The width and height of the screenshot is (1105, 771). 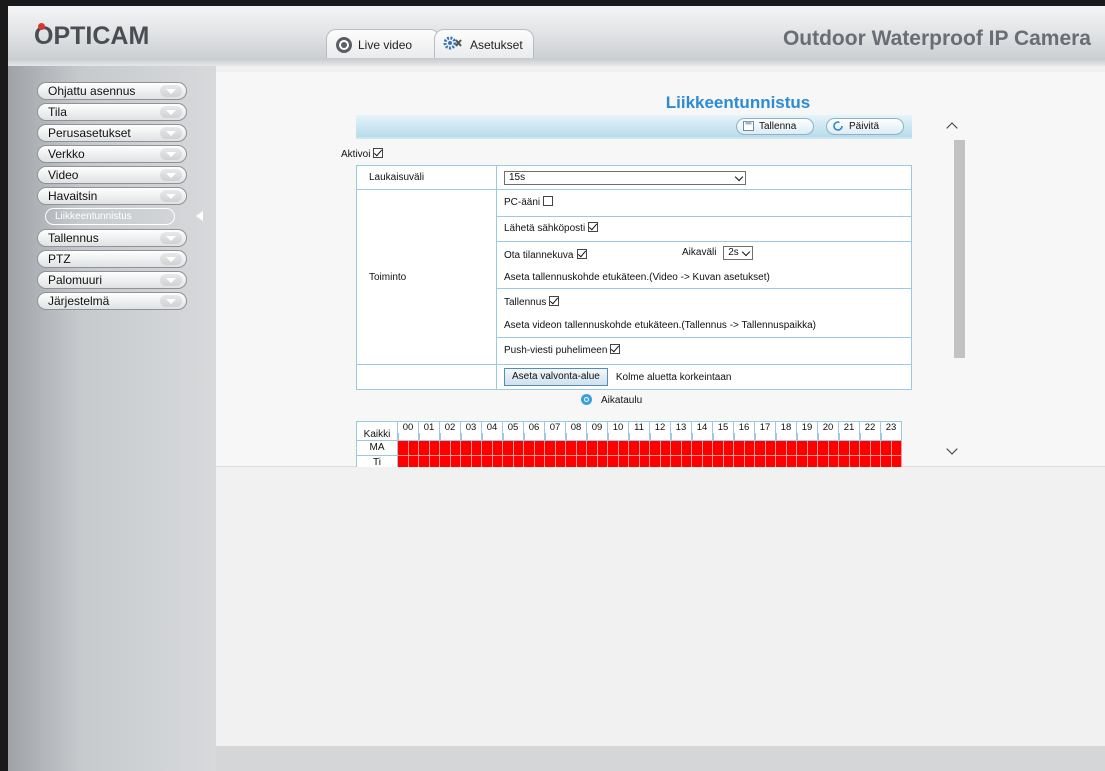 What do you see at coordinates (786, 431) in the screenshot?
I see `schedule-hour-header: 18` at bounding box center [786, 431].